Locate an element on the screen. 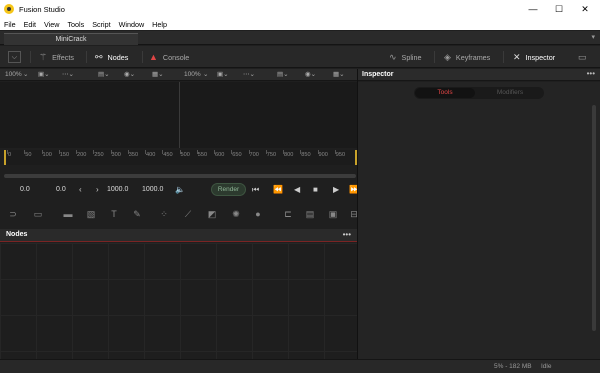  spline-button: ∿ Spline is located at coordinates (405, 57).